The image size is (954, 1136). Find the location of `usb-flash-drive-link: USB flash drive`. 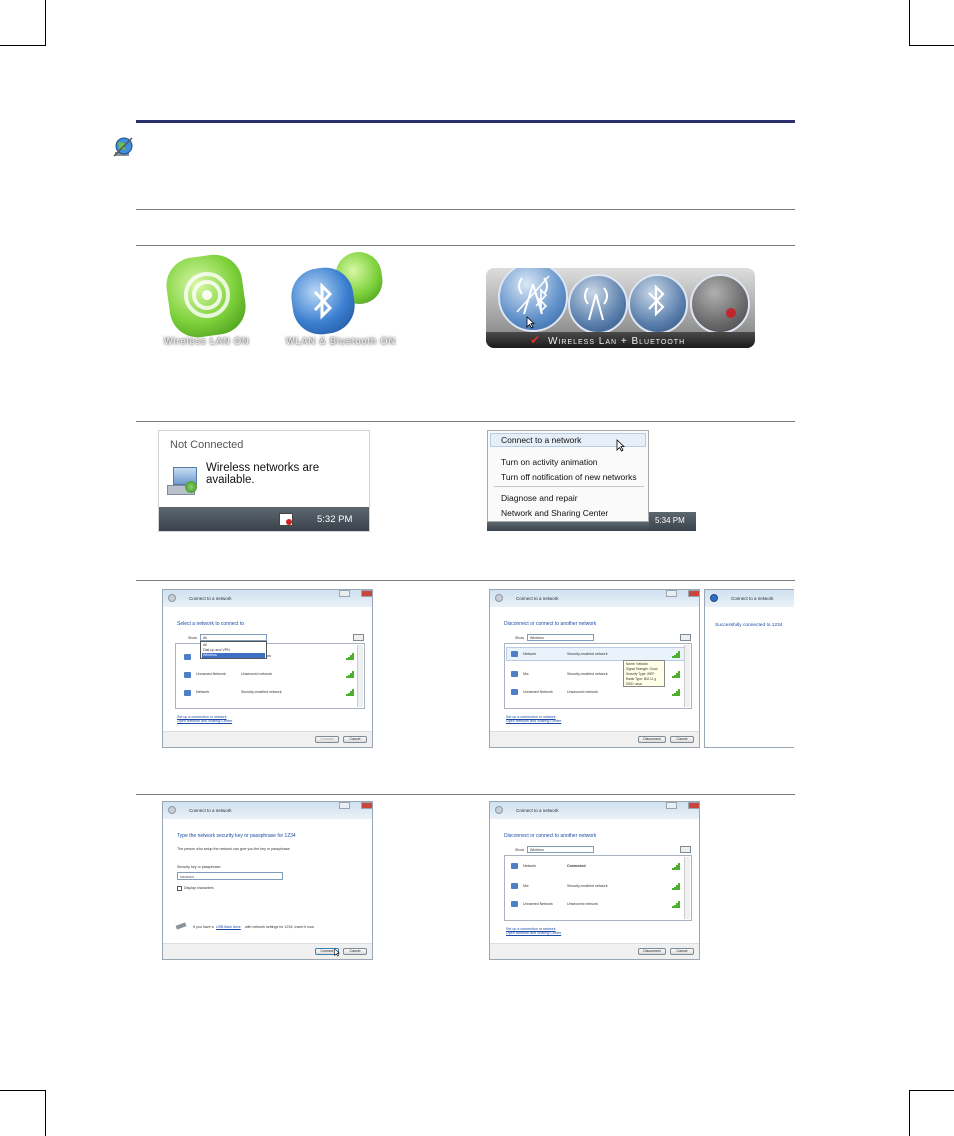

usb-flash-drive-link: USB flash drive is located at coordinates (228, 927).